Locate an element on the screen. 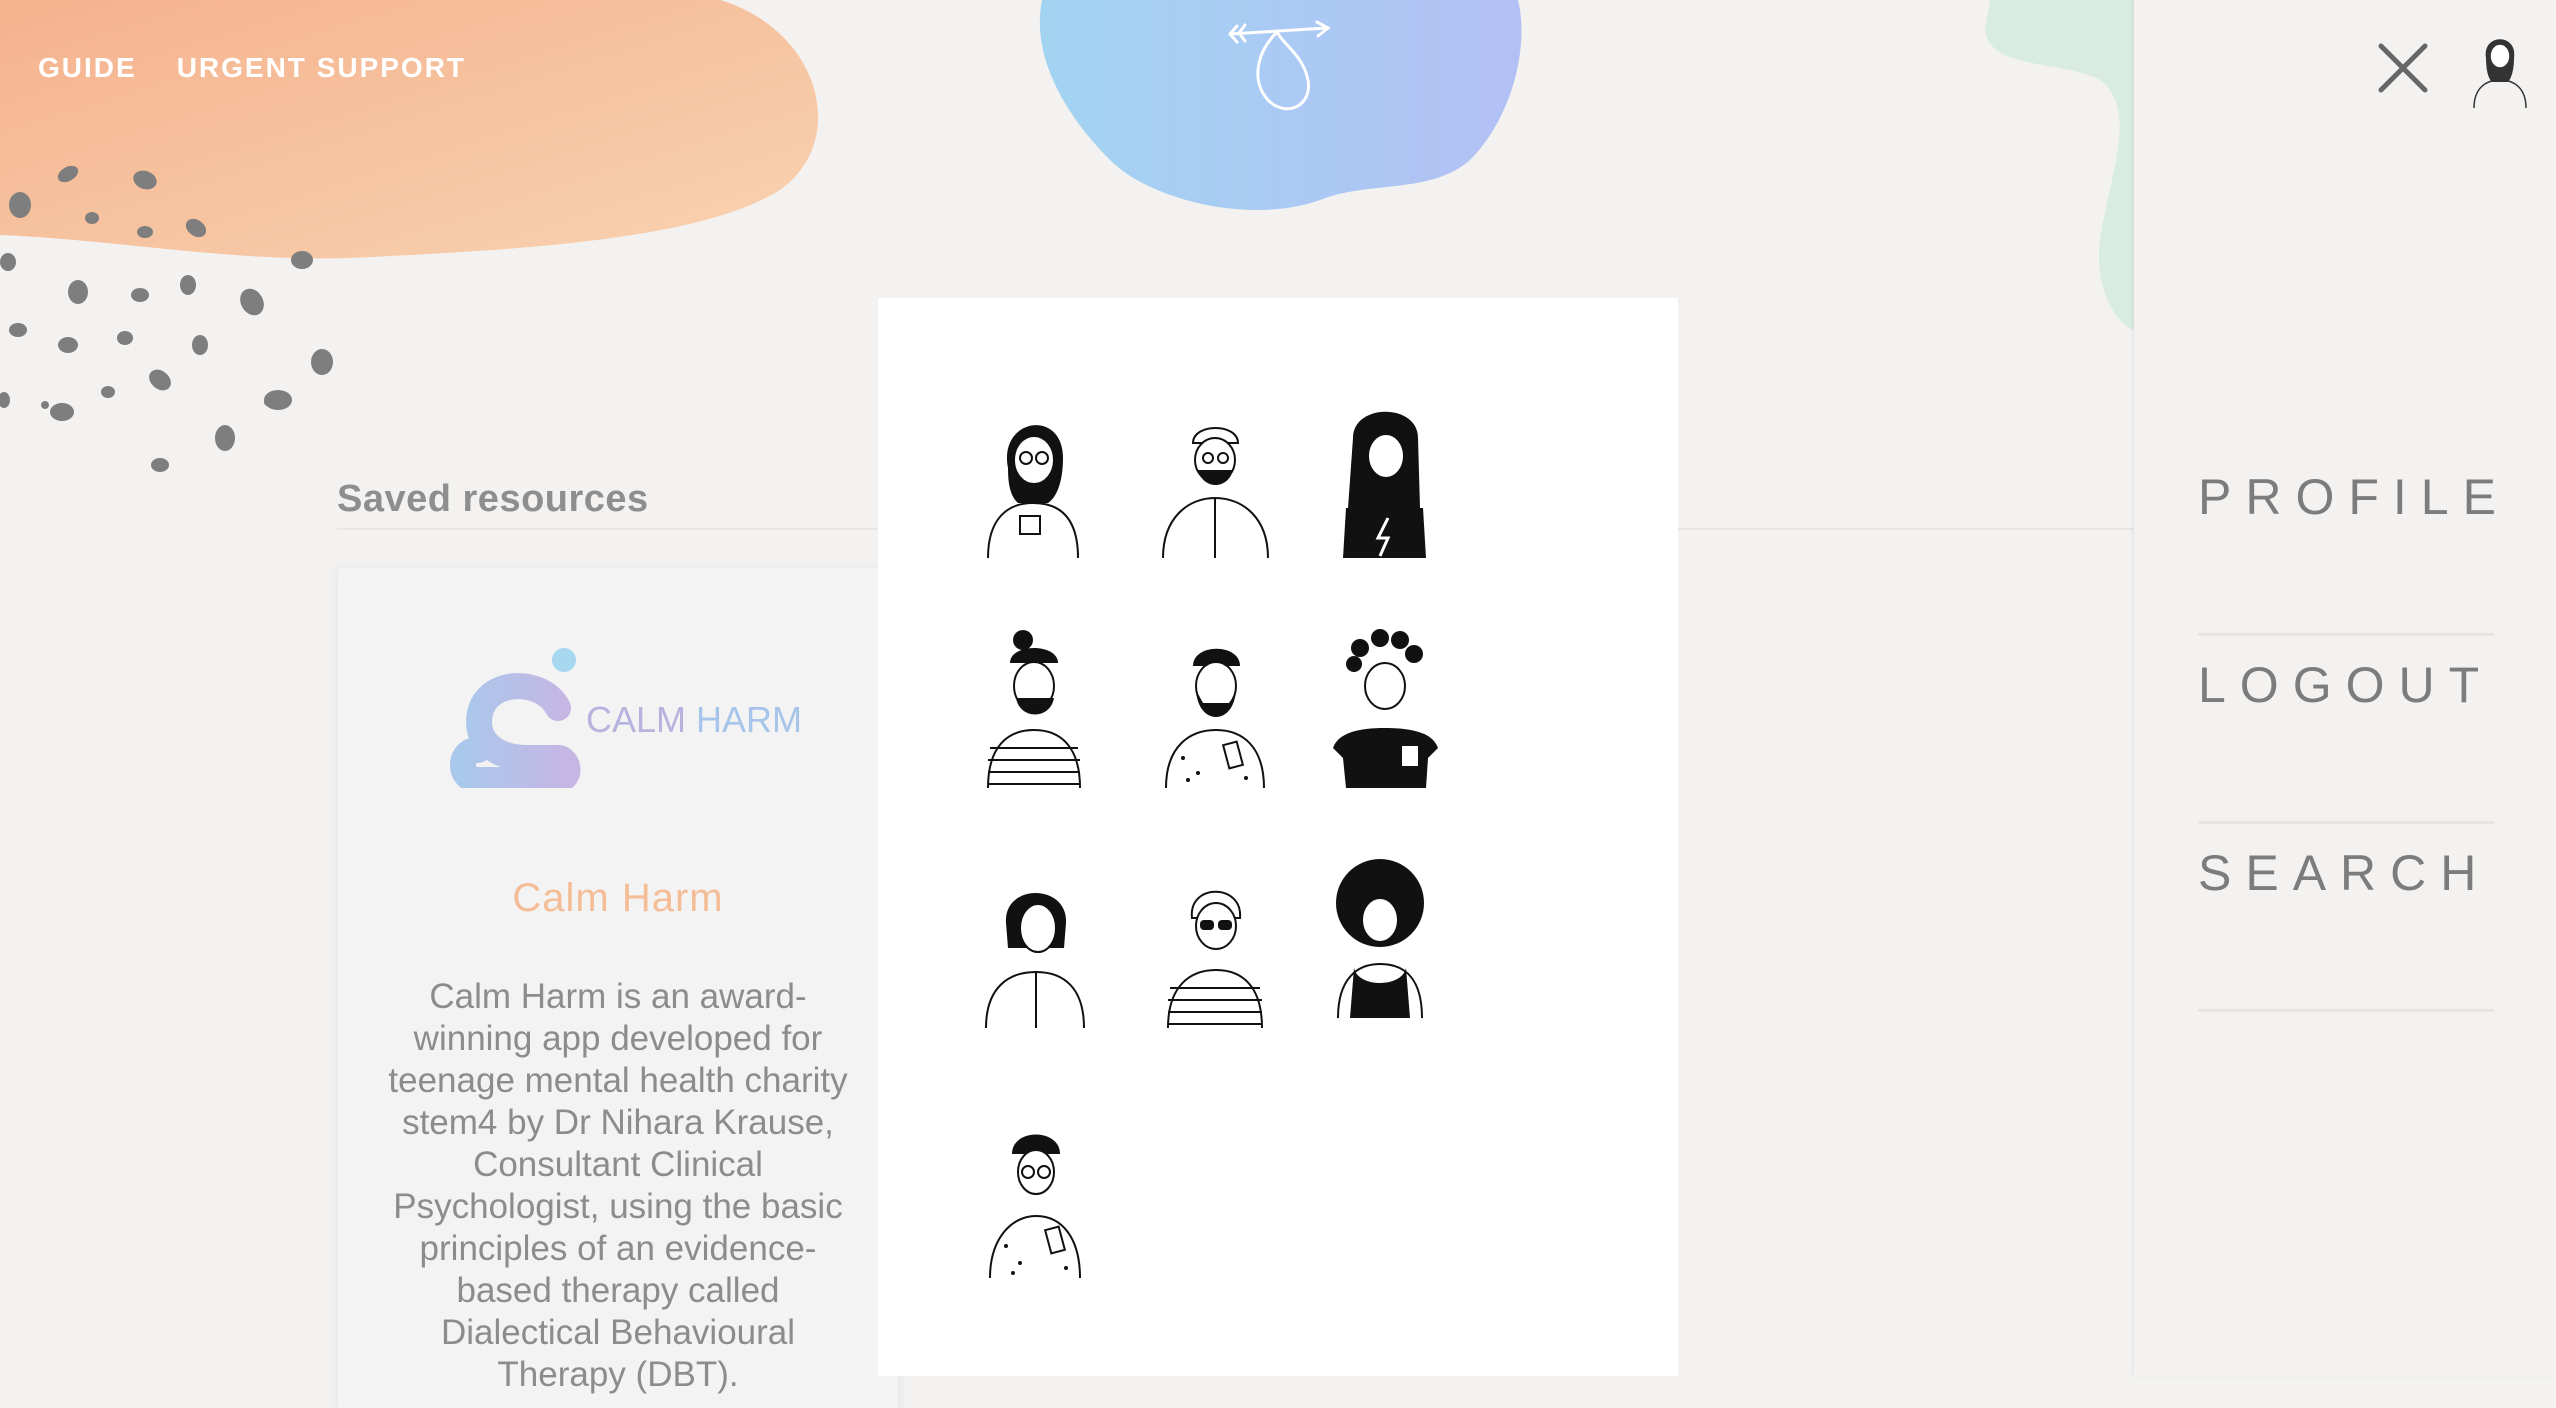 This screenshot has width=2556, height=1408. menu-item-label: PROFILE is located at coordinates (2354, 497).